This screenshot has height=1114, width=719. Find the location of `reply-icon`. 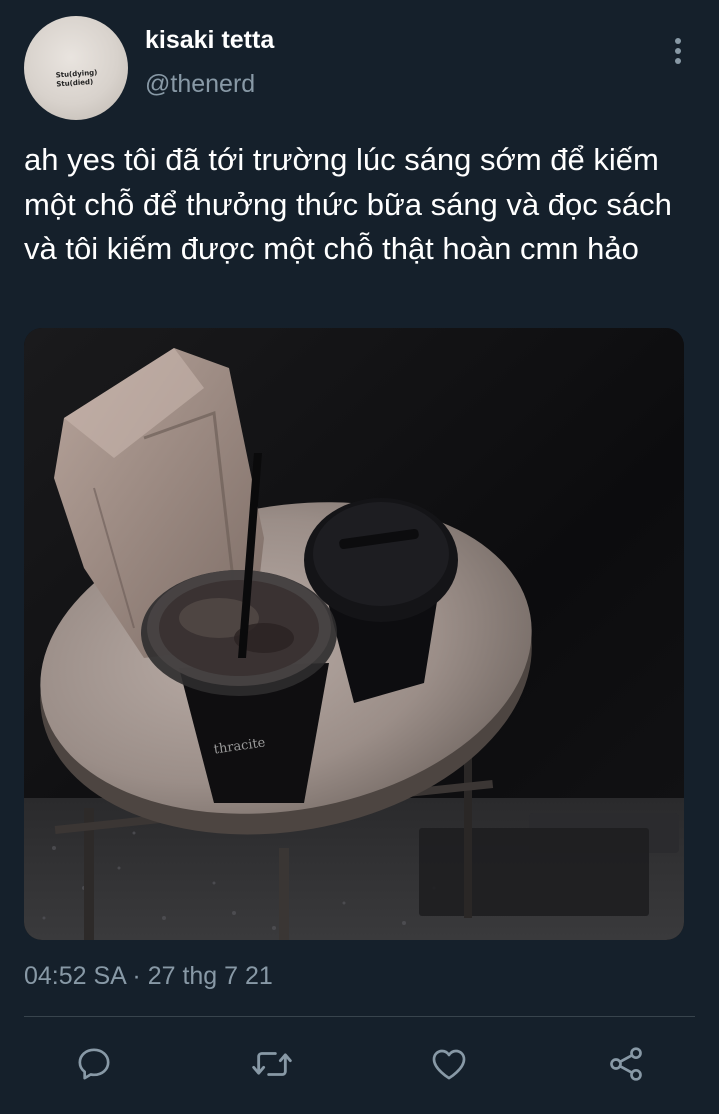

reply-icon is located at coordinates (94, 1064).